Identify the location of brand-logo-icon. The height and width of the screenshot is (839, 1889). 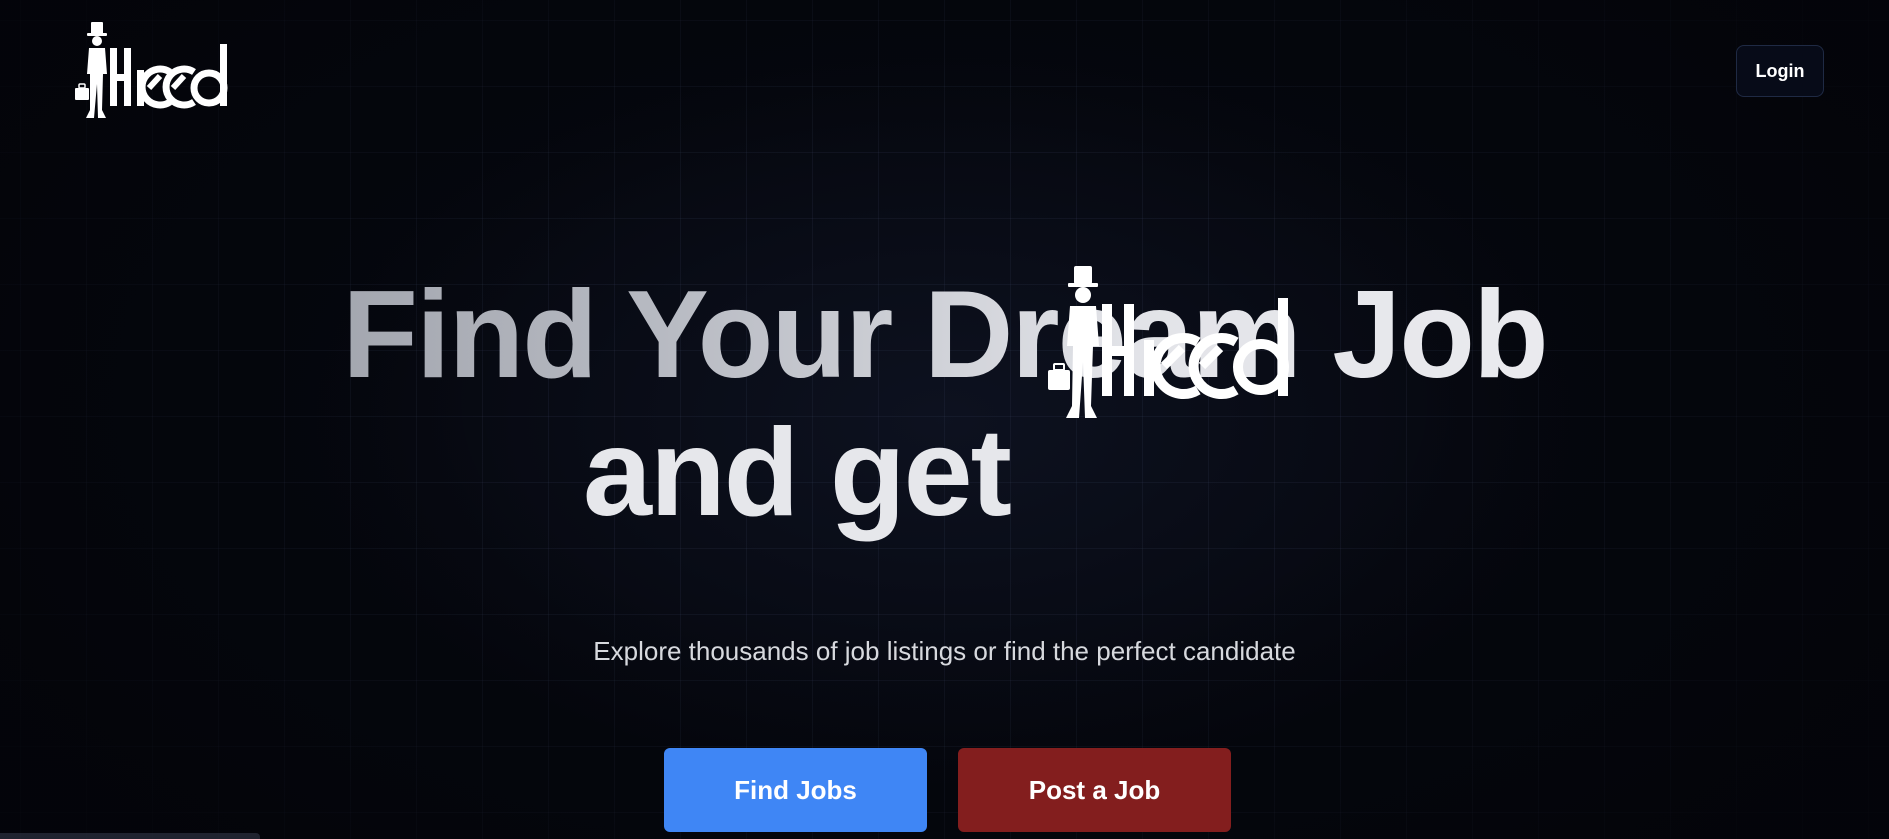
(154, 72).